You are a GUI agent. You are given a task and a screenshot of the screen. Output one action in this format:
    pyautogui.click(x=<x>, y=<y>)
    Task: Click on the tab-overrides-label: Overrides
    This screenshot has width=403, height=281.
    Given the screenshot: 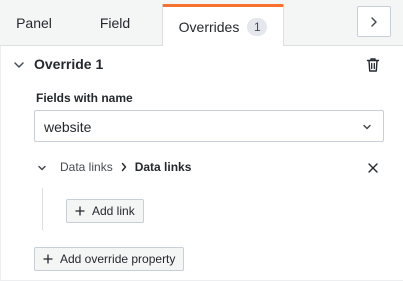 What is the action you would take?
    pyautogui.click(x=209, y=27)
    